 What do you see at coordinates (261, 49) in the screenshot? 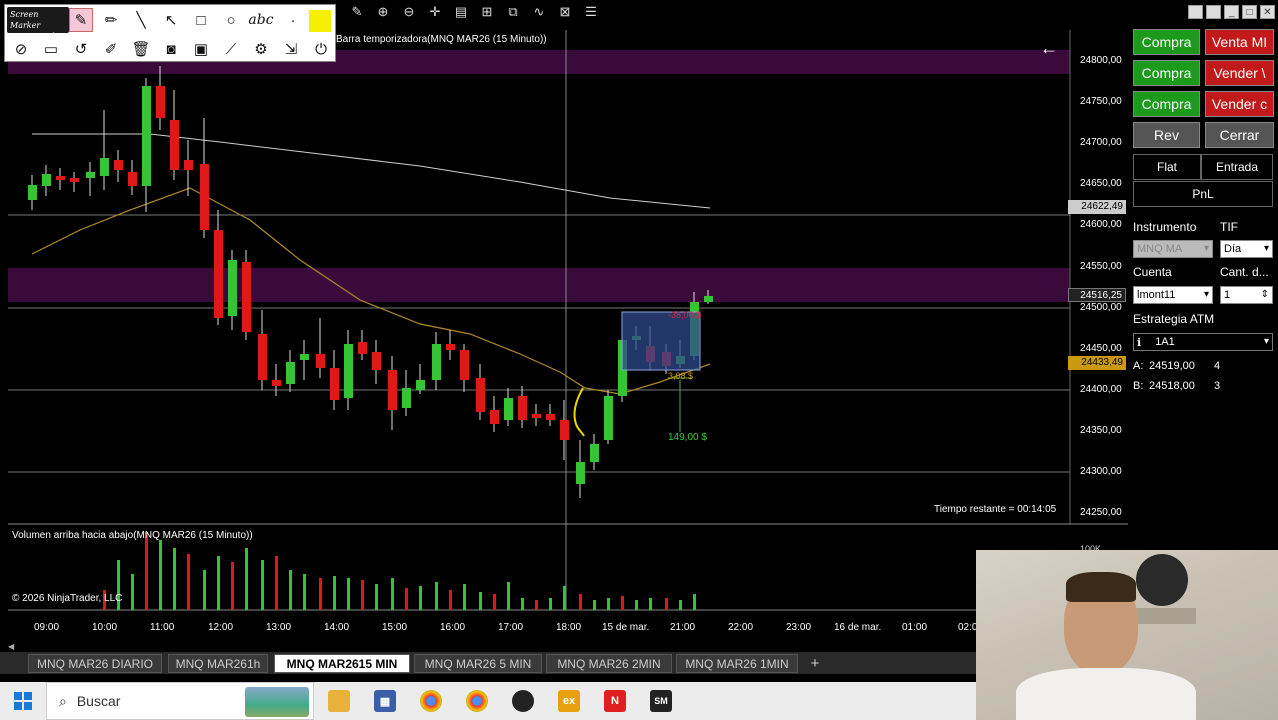
I see `settings-icon: ⚙` at bounding box center [261, 49].